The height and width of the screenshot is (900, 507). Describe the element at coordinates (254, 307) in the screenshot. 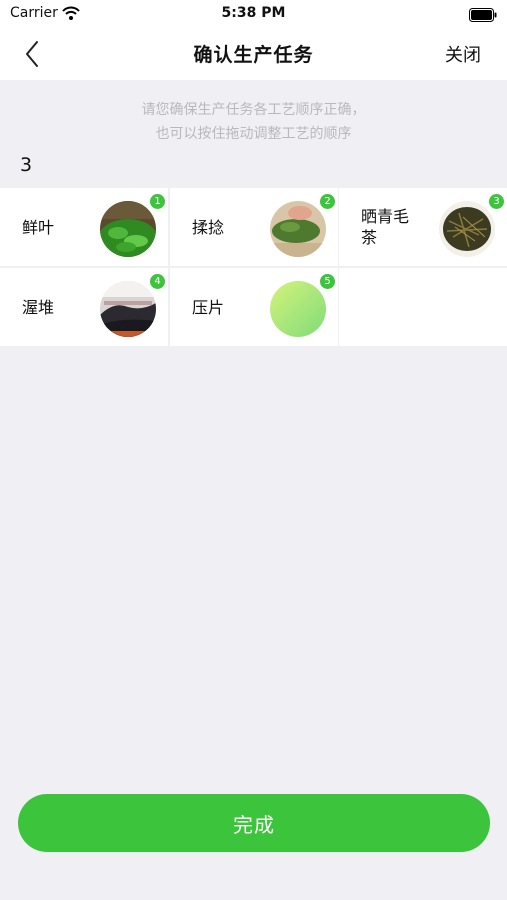

I see `step-item-pressing: 压片 5` at that location.